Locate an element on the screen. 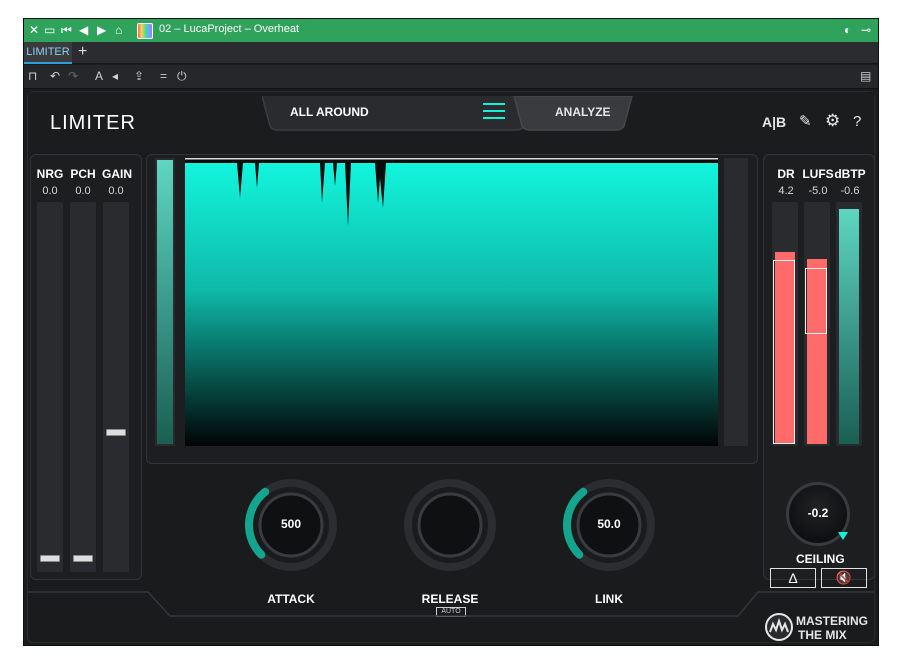 The height and width of the screenshot is (672, 901). footer-shape is located at coordinates (451, 604).